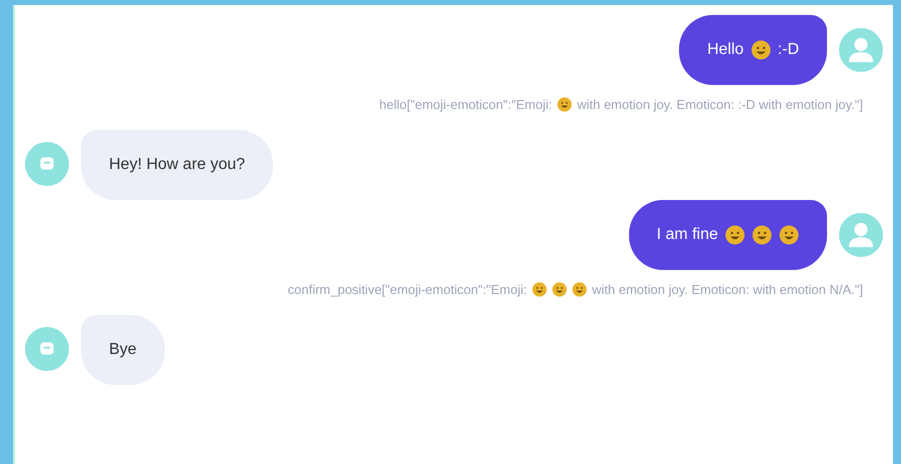 This screenshot has height=464, width=901. I want to click on annotation-text: with emotion joy. Emoticon: :-D with emotion joy."], so click(720, 104).